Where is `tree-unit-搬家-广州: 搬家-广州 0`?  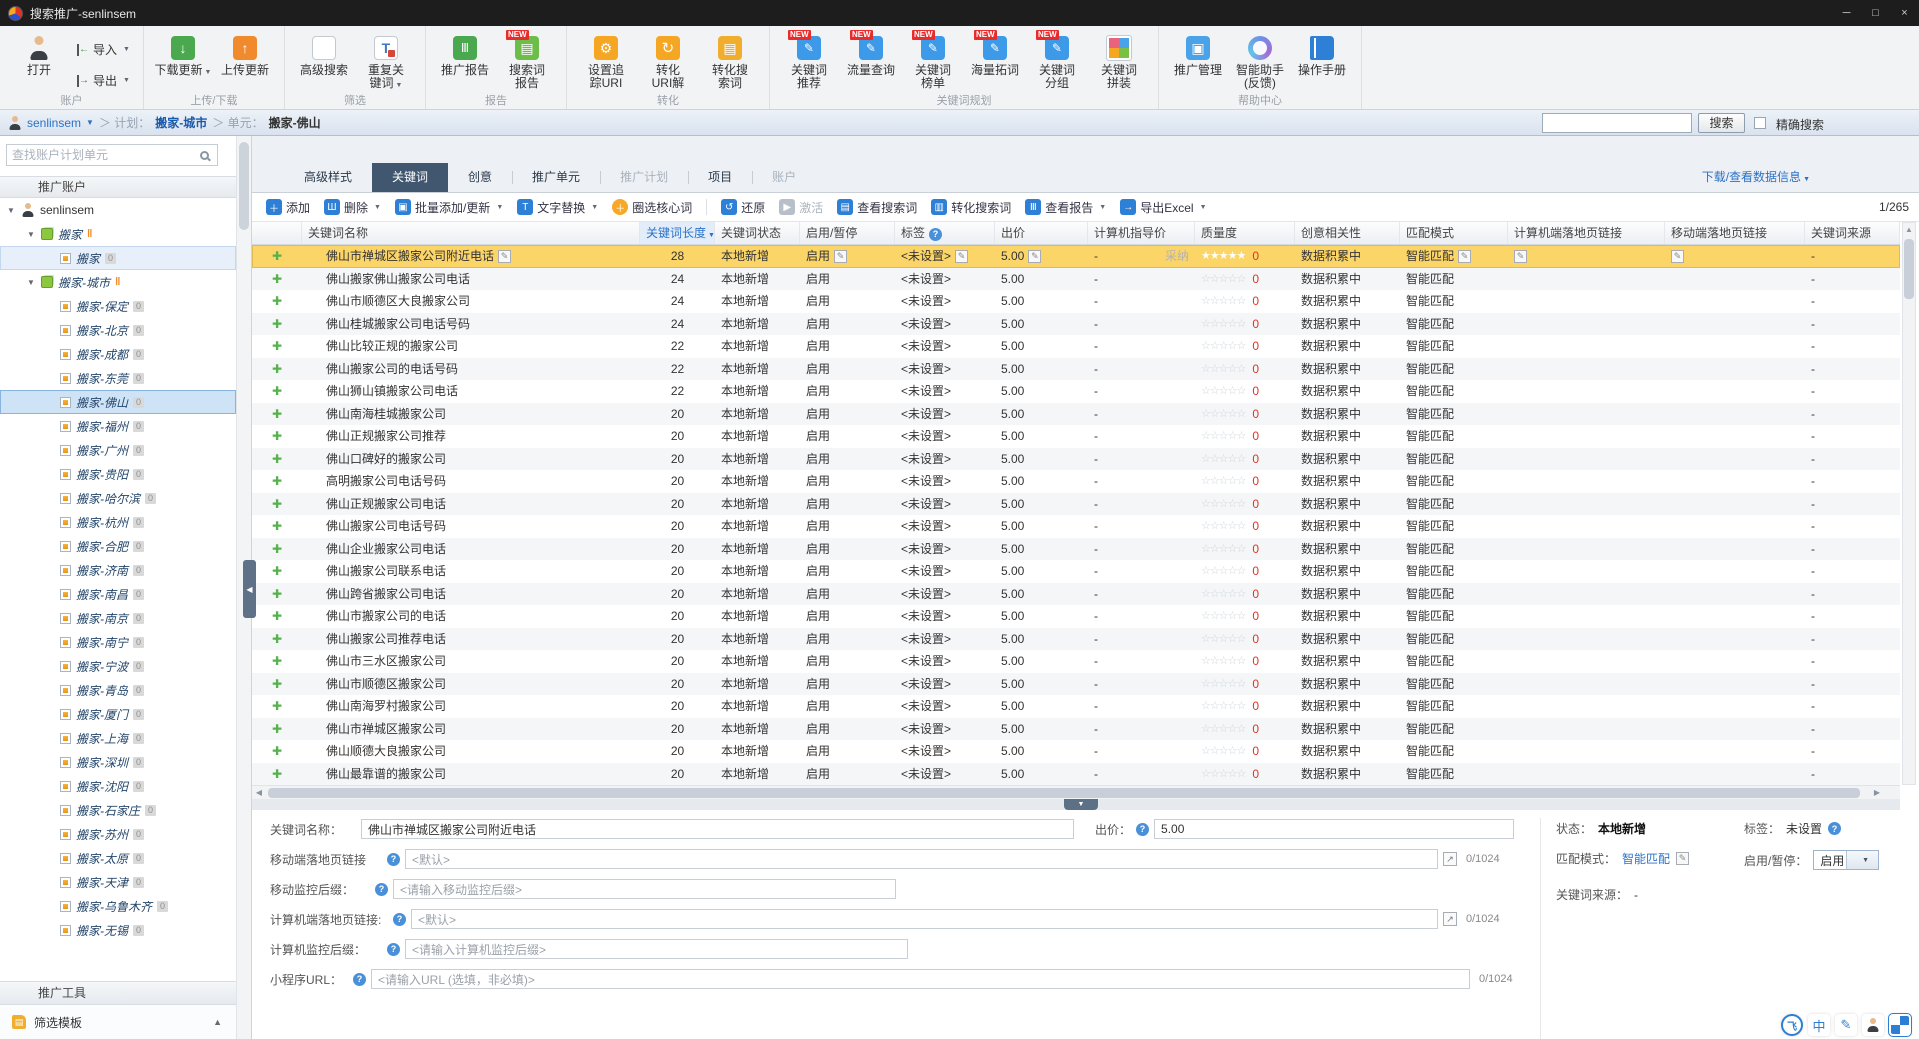
tree-unit-搬家-广州: 搬家-广州 0 is located at coordinates (118, 450).